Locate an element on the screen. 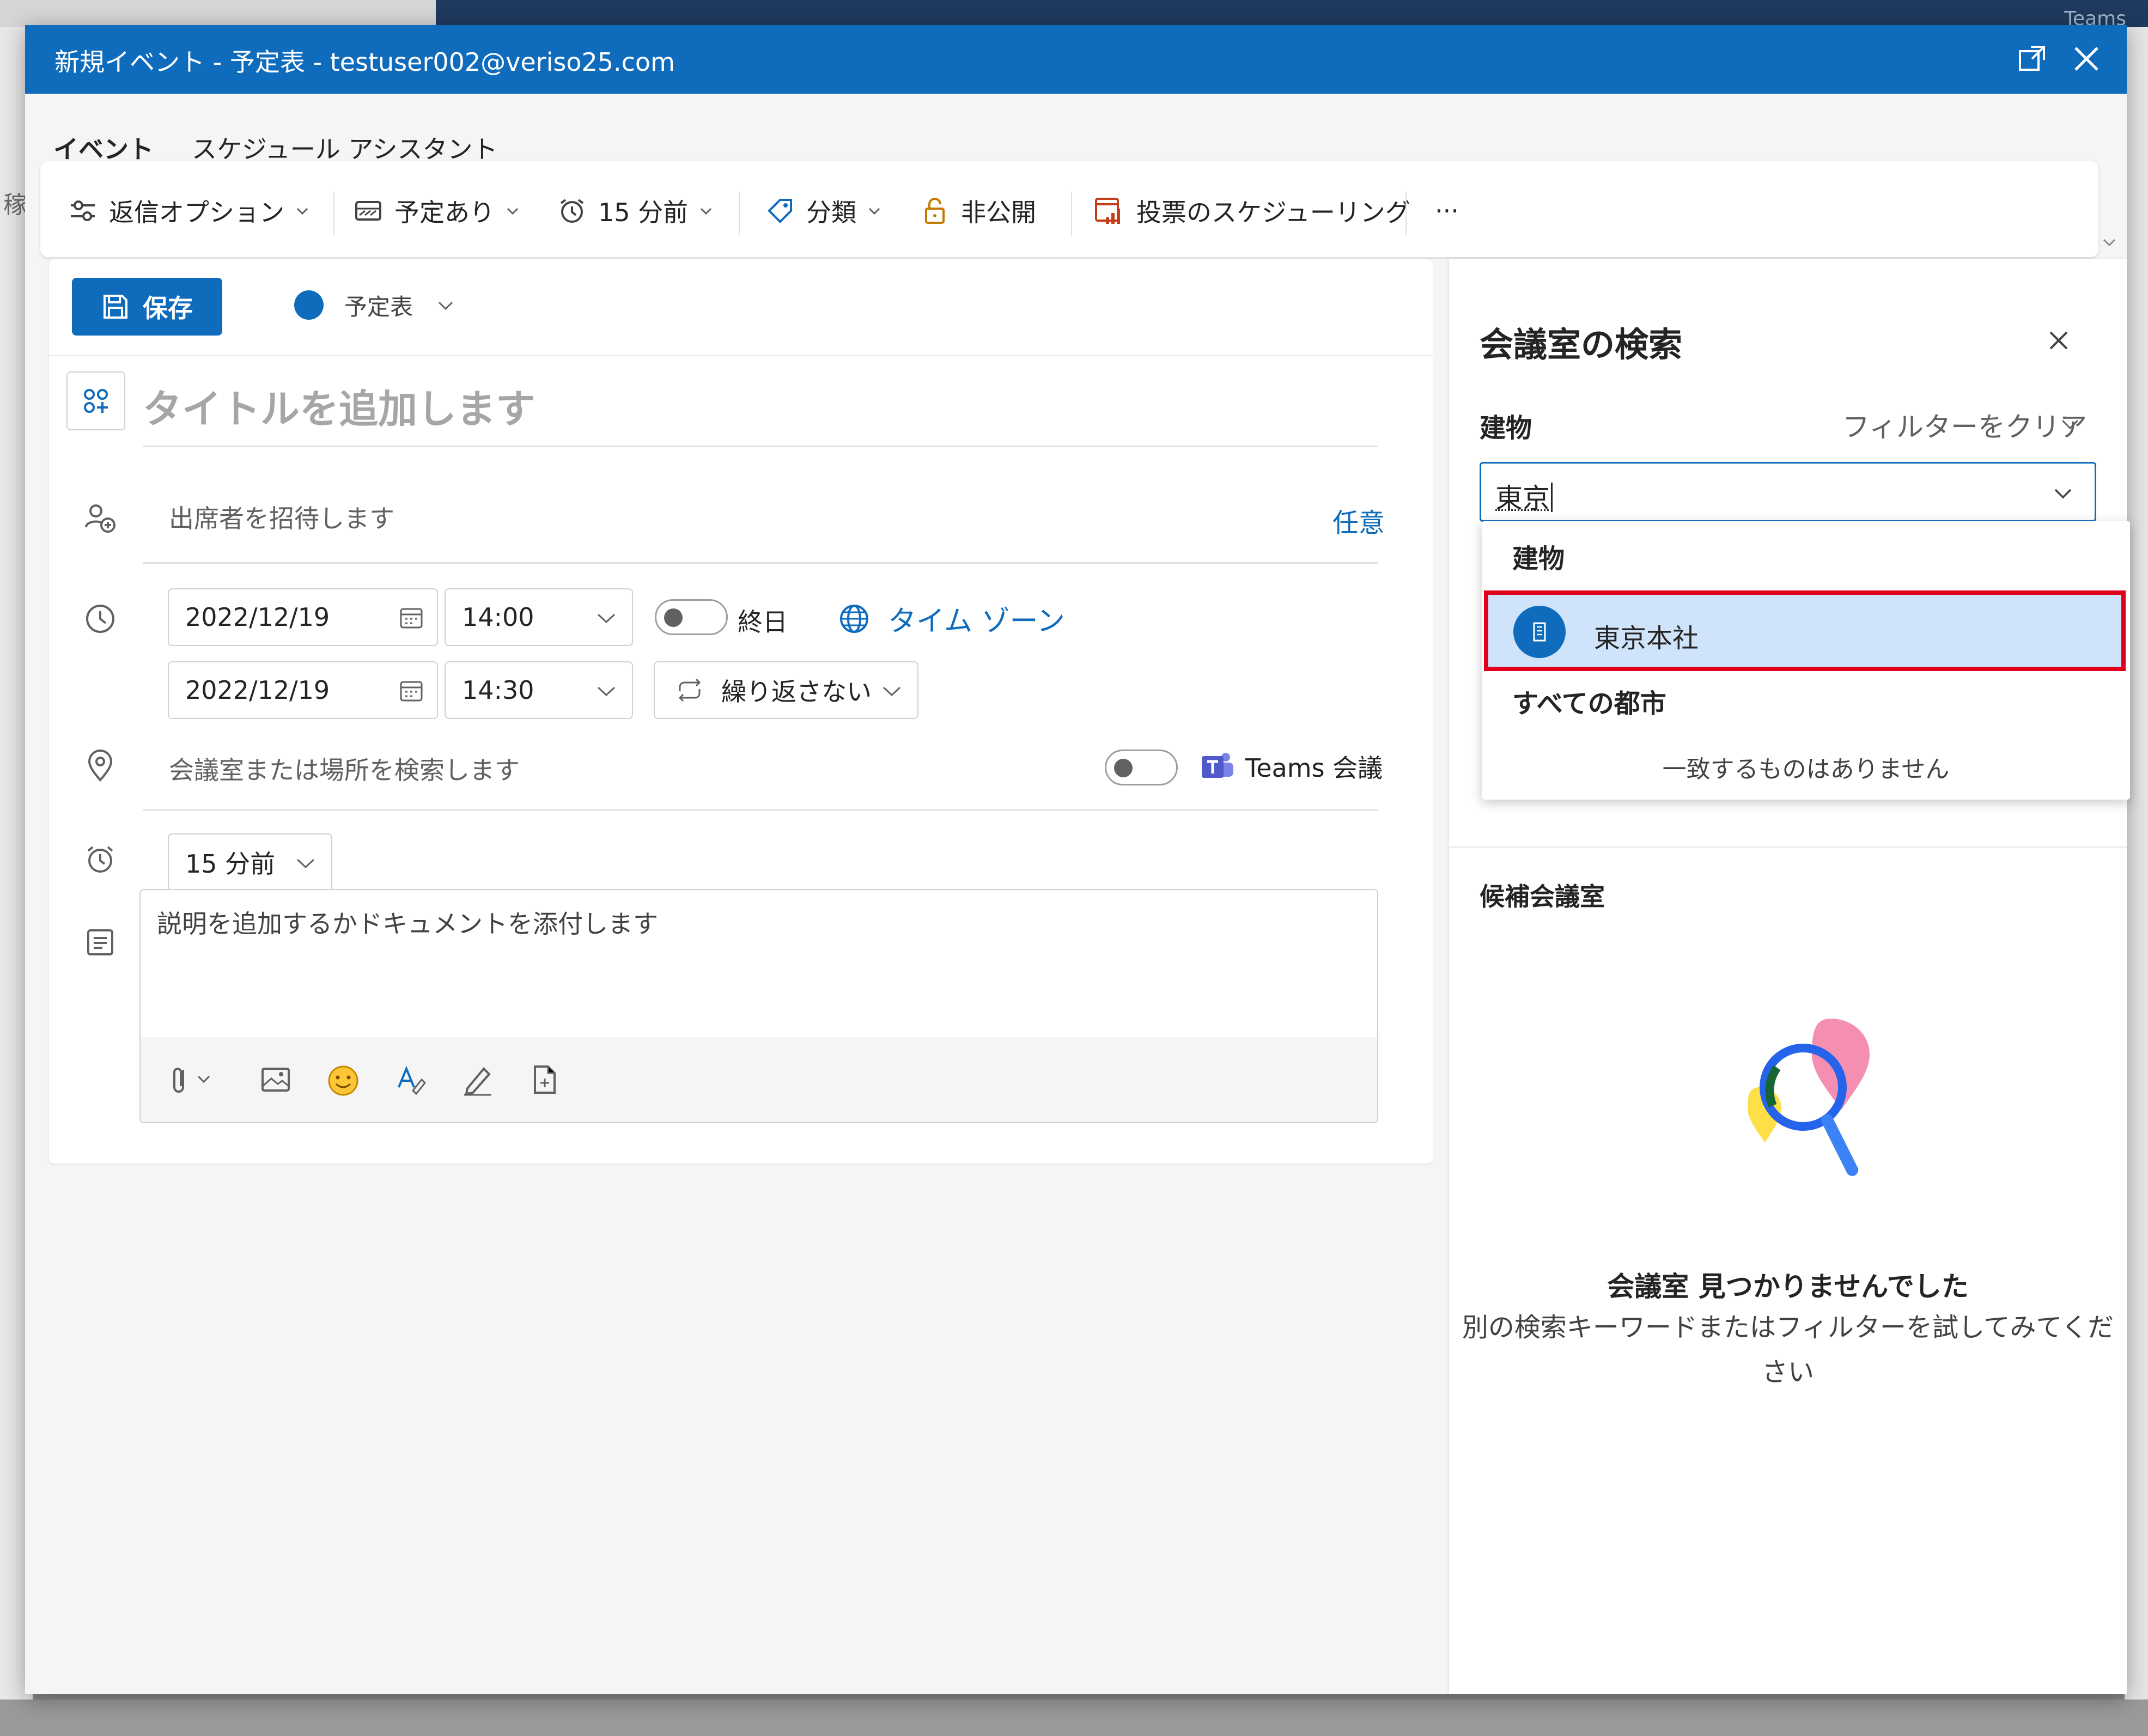 The image size is (2148, 1736). panel-separator is located at coordinates (1788, 847).